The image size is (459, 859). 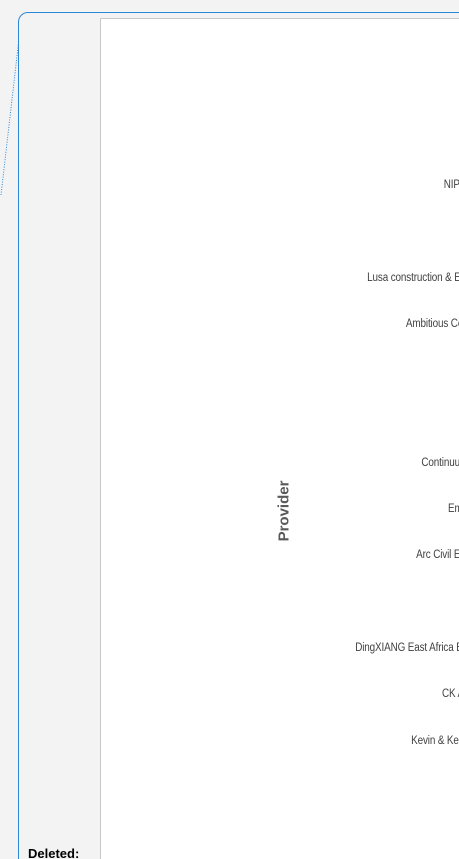 What do you see at coordinates (432, 324) in the screenshot?
I see `category-label: Ambitious Constr` at bounding box center [432, 324].